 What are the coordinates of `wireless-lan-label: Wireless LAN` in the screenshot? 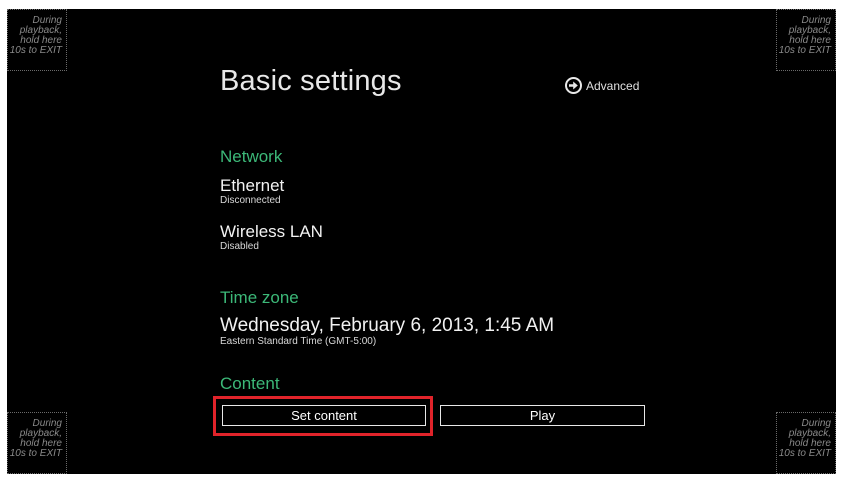 It's located at (271, 231).